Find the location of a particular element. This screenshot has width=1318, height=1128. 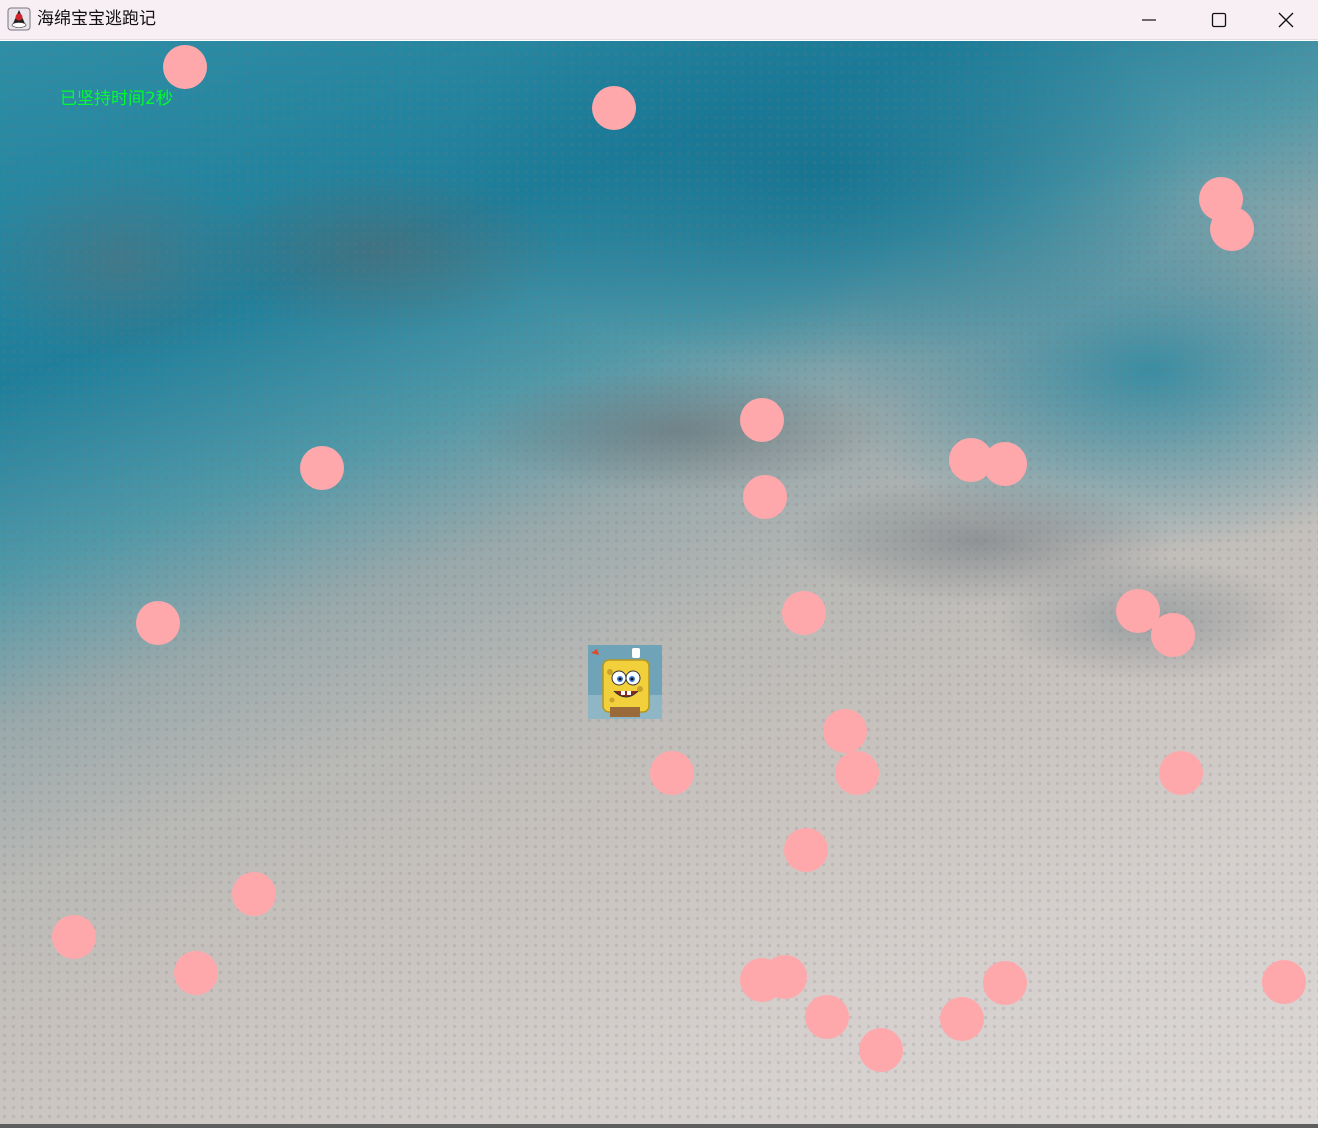

close-icon is located at coordinates (1286, 20).